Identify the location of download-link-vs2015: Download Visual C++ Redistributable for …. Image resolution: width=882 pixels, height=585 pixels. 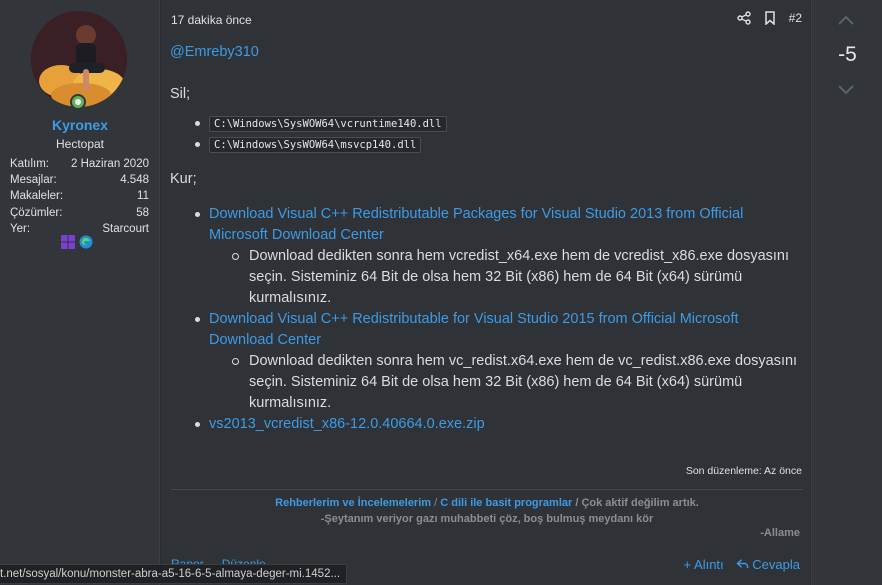
(474, 329).